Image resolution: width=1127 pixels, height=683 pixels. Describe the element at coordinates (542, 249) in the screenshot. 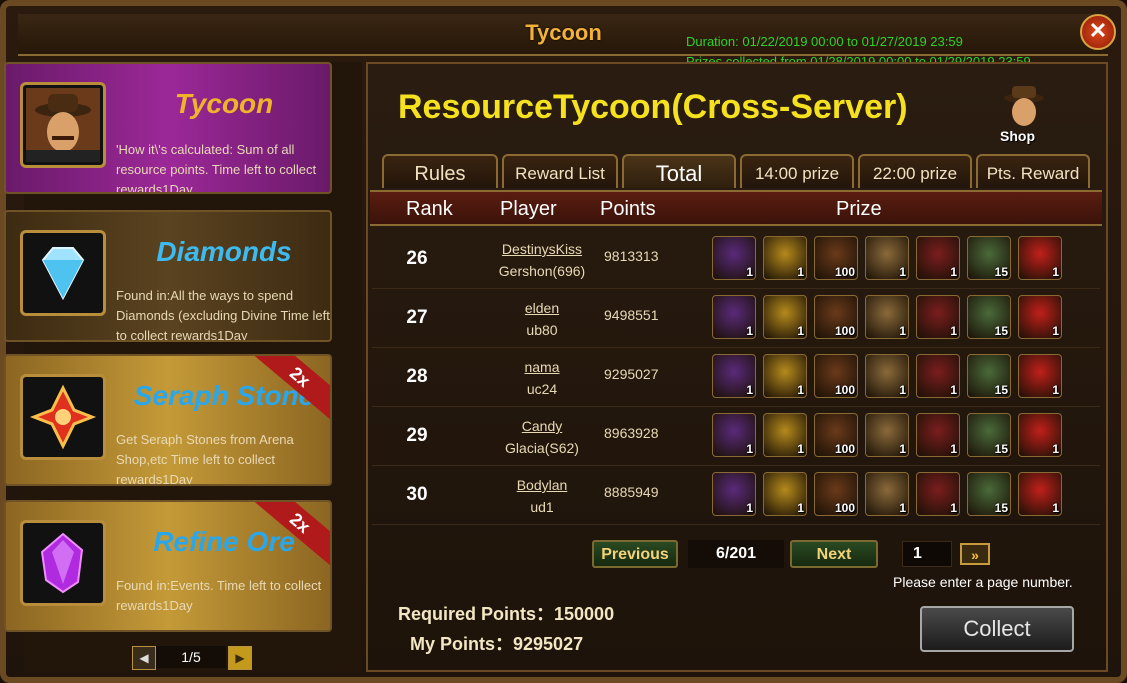

I see `player-name-link: DestinysKiss` at that location.